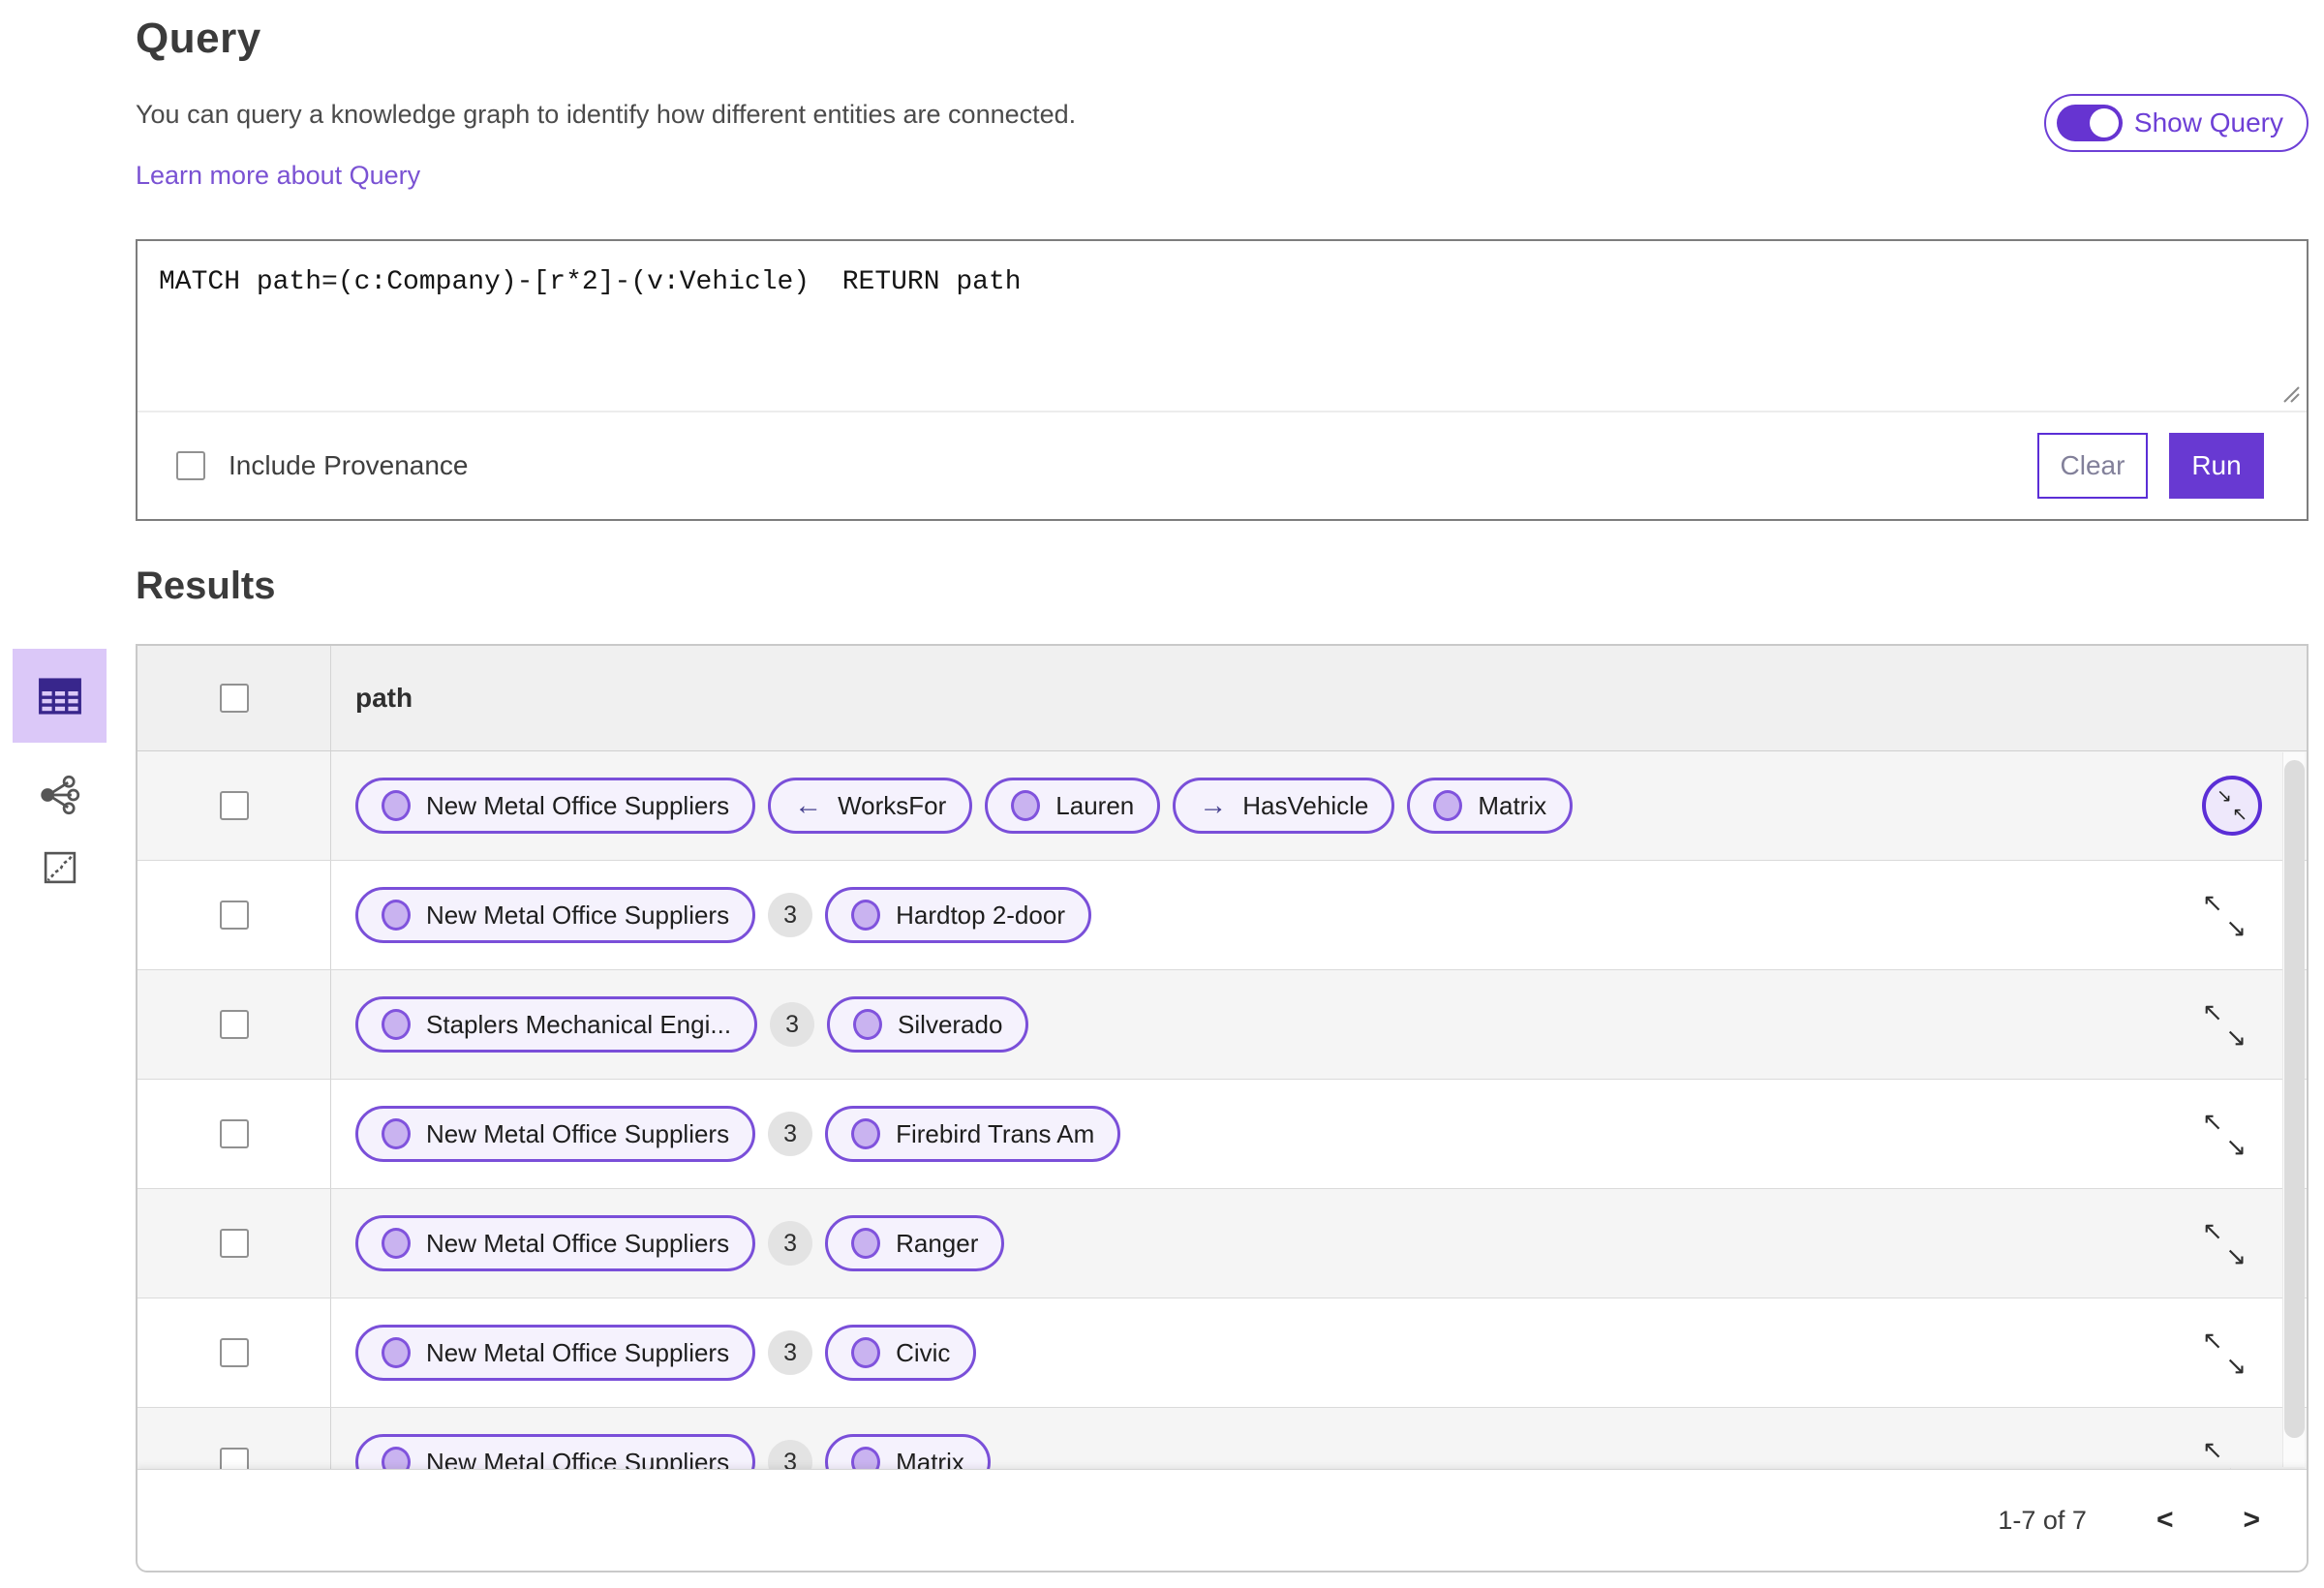 This screenshot has height=1588, width=2324. I want to click on page-title: Query, so click(199, 38).